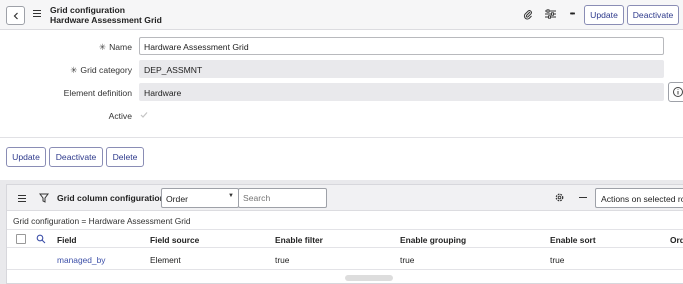  I want to click on cell-field-link: managed_by, so click(81, 260).